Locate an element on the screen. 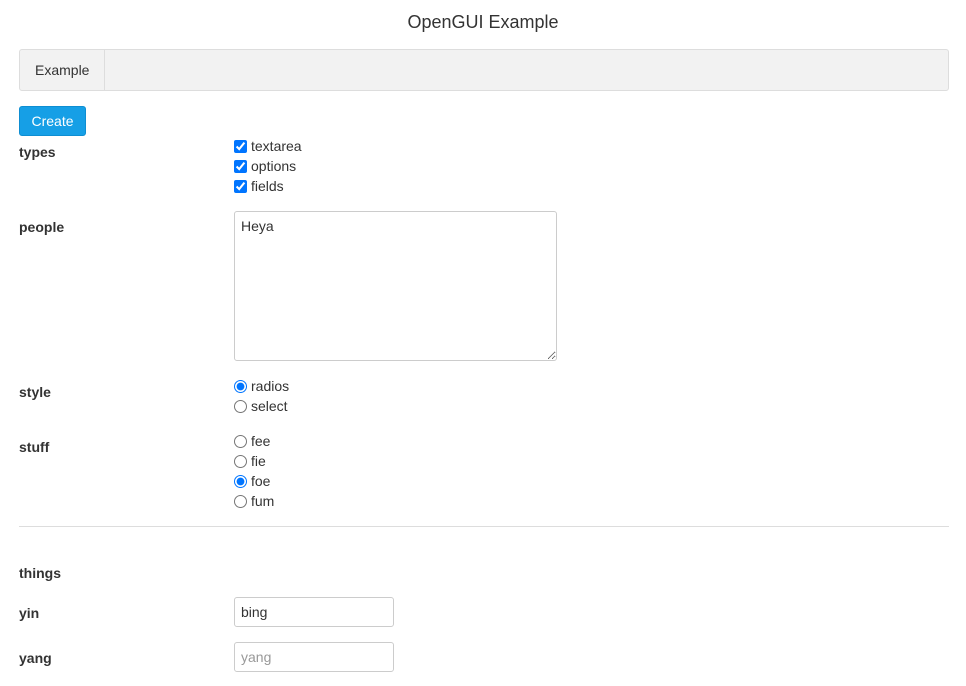 The image size is (966, 686). app-title: OpenGUI Example is located at coordinates (483, 22).